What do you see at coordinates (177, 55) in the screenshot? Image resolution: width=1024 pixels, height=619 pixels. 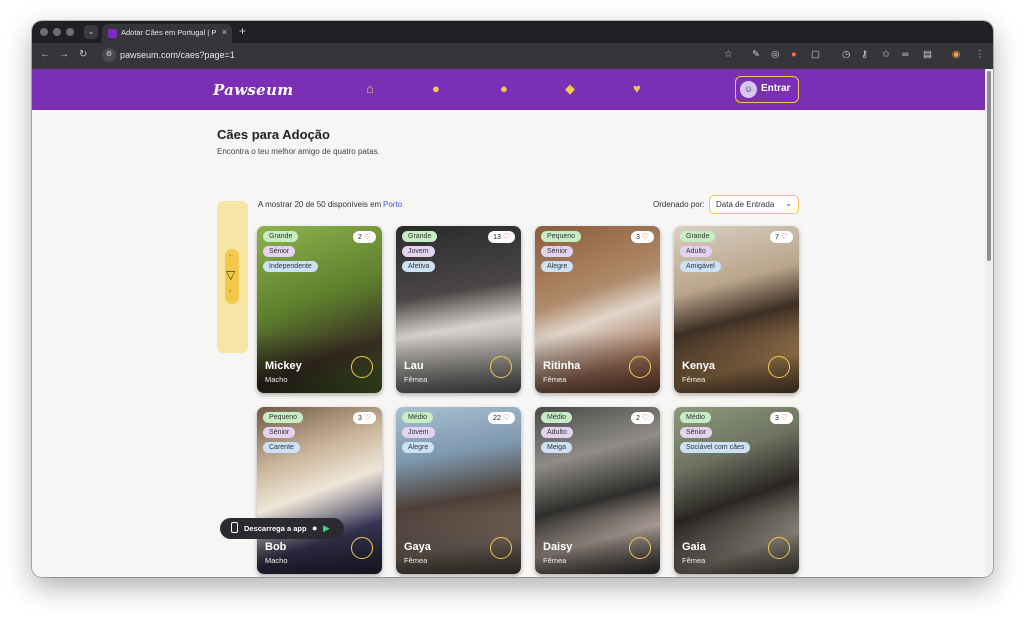 I see `url-field: pawseum.com/caes?page=1` at bounding box center [177, 55].